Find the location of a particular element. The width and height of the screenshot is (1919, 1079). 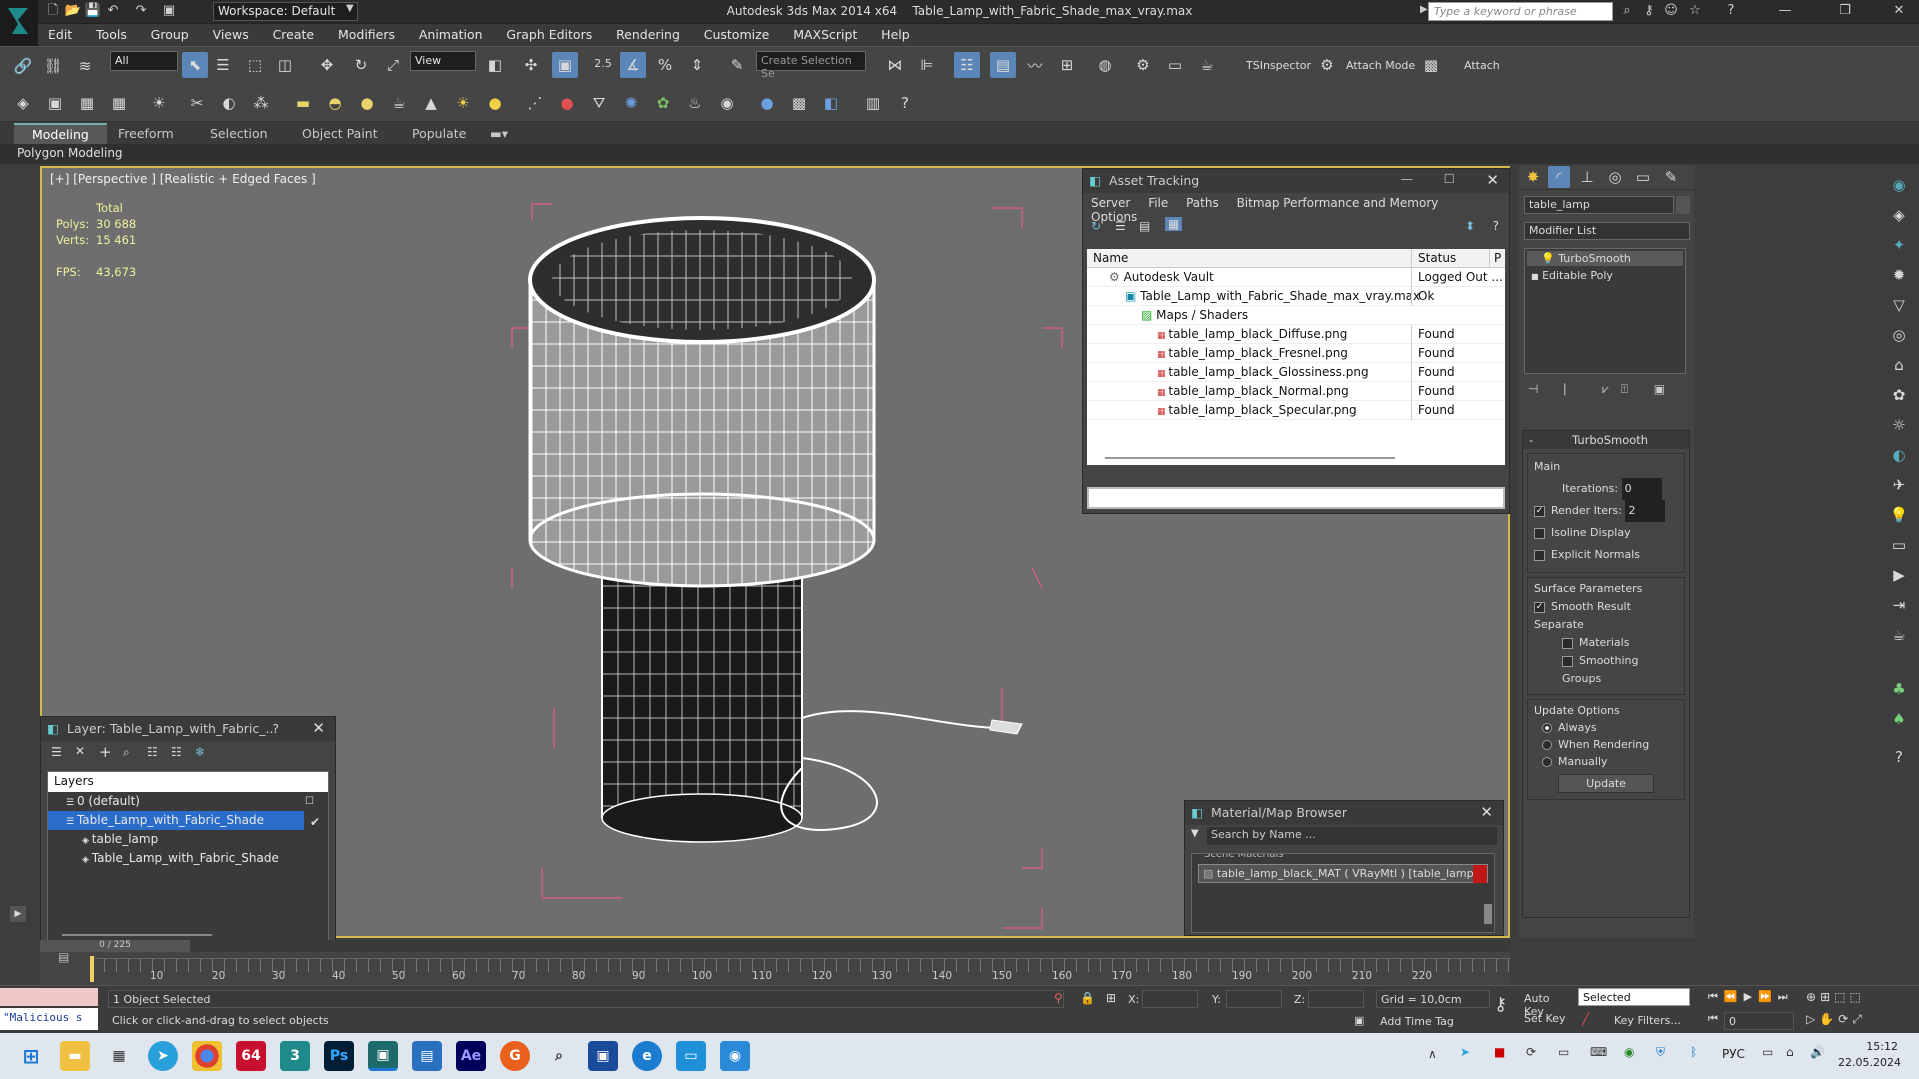

move-icon: ✥ is located at coordinates (327, 65).